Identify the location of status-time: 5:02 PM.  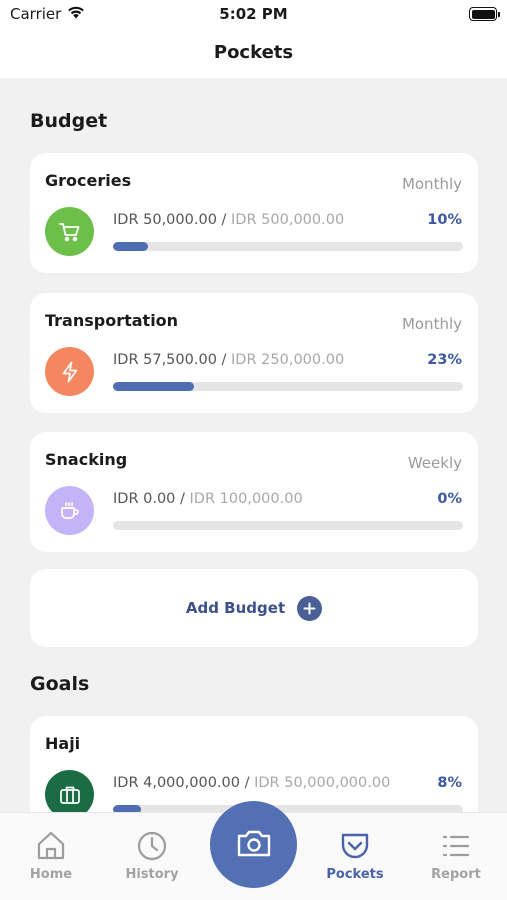
(253, 14).